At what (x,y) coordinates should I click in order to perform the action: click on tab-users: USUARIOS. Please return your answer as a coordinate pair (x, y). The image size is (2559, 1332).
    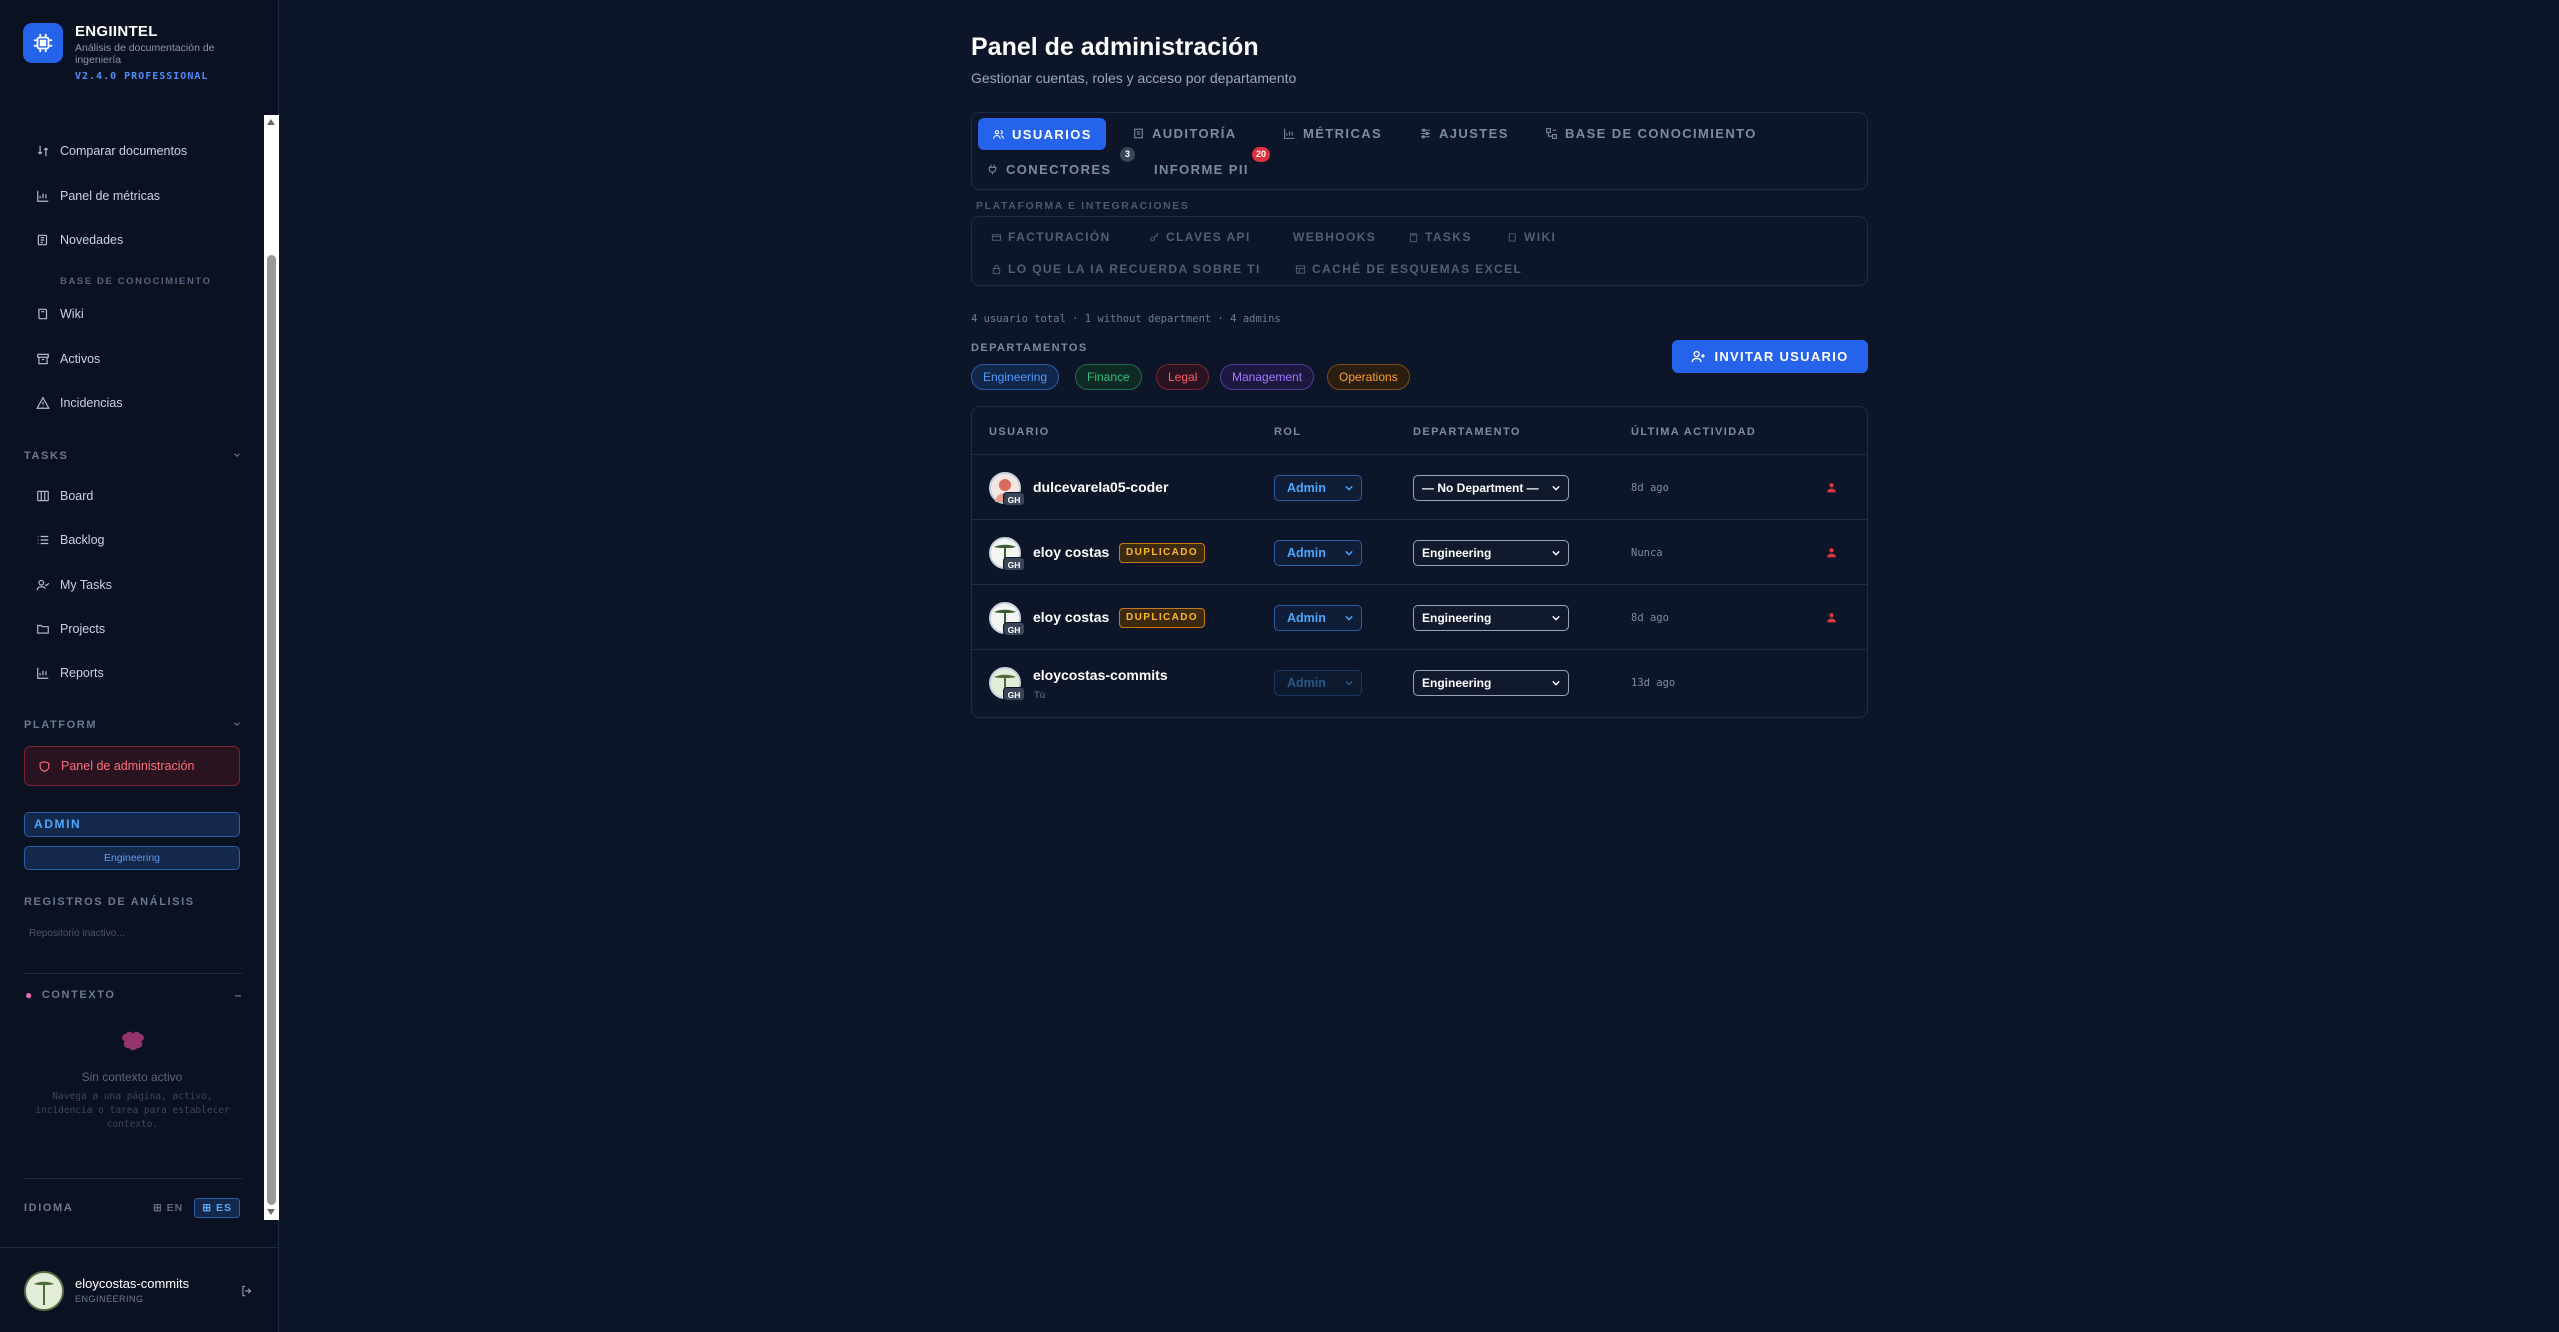
    Looking at the image, I should click on (1042, 134).